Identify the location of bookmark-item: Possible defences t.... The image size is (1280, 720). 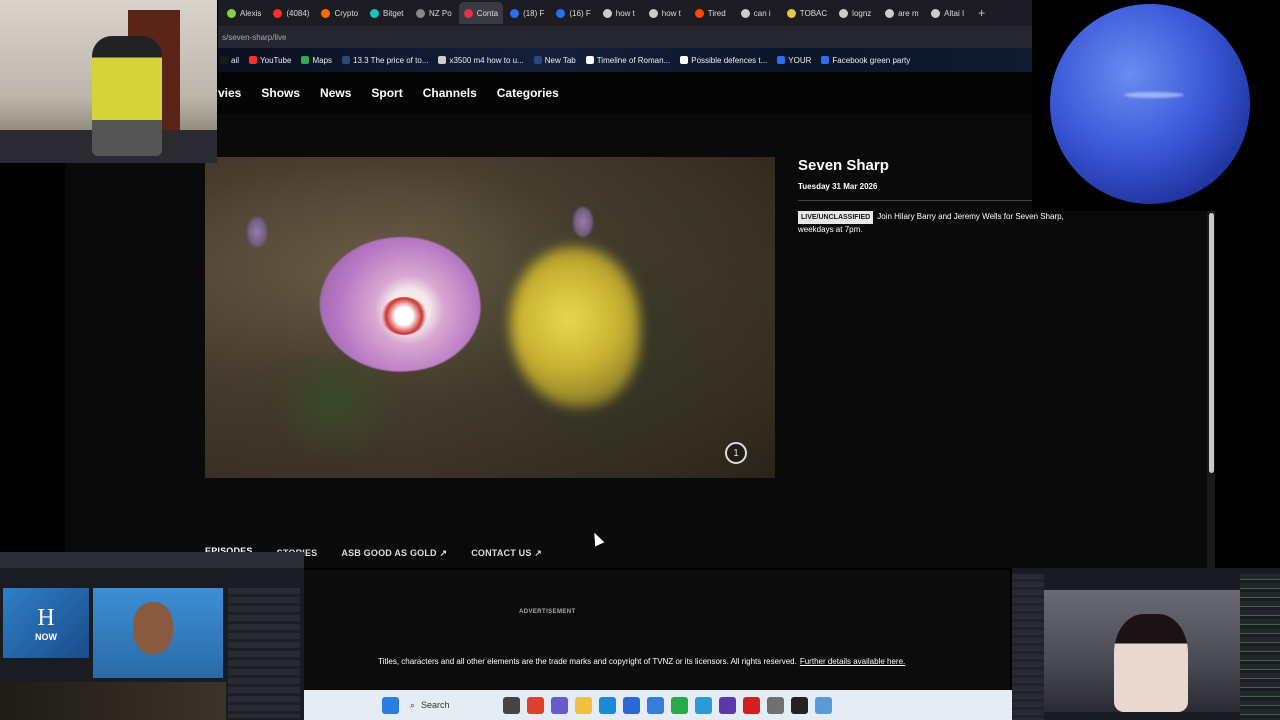
(723, 60).